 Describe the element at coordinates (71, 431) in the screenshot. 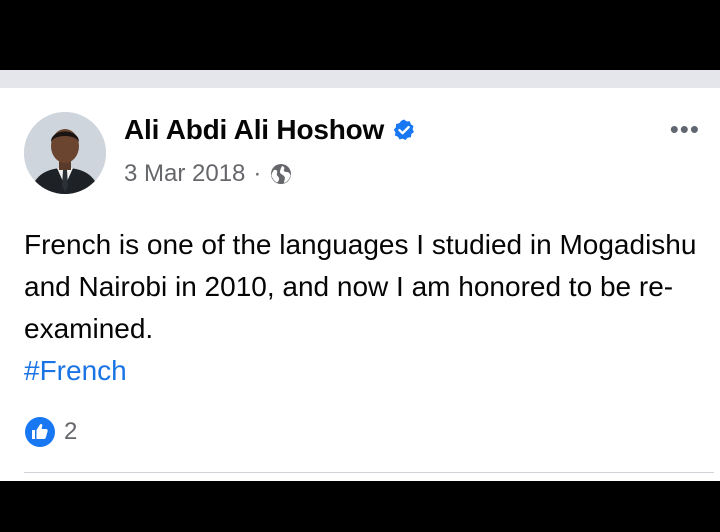

I see `like-count: 2` at that location.